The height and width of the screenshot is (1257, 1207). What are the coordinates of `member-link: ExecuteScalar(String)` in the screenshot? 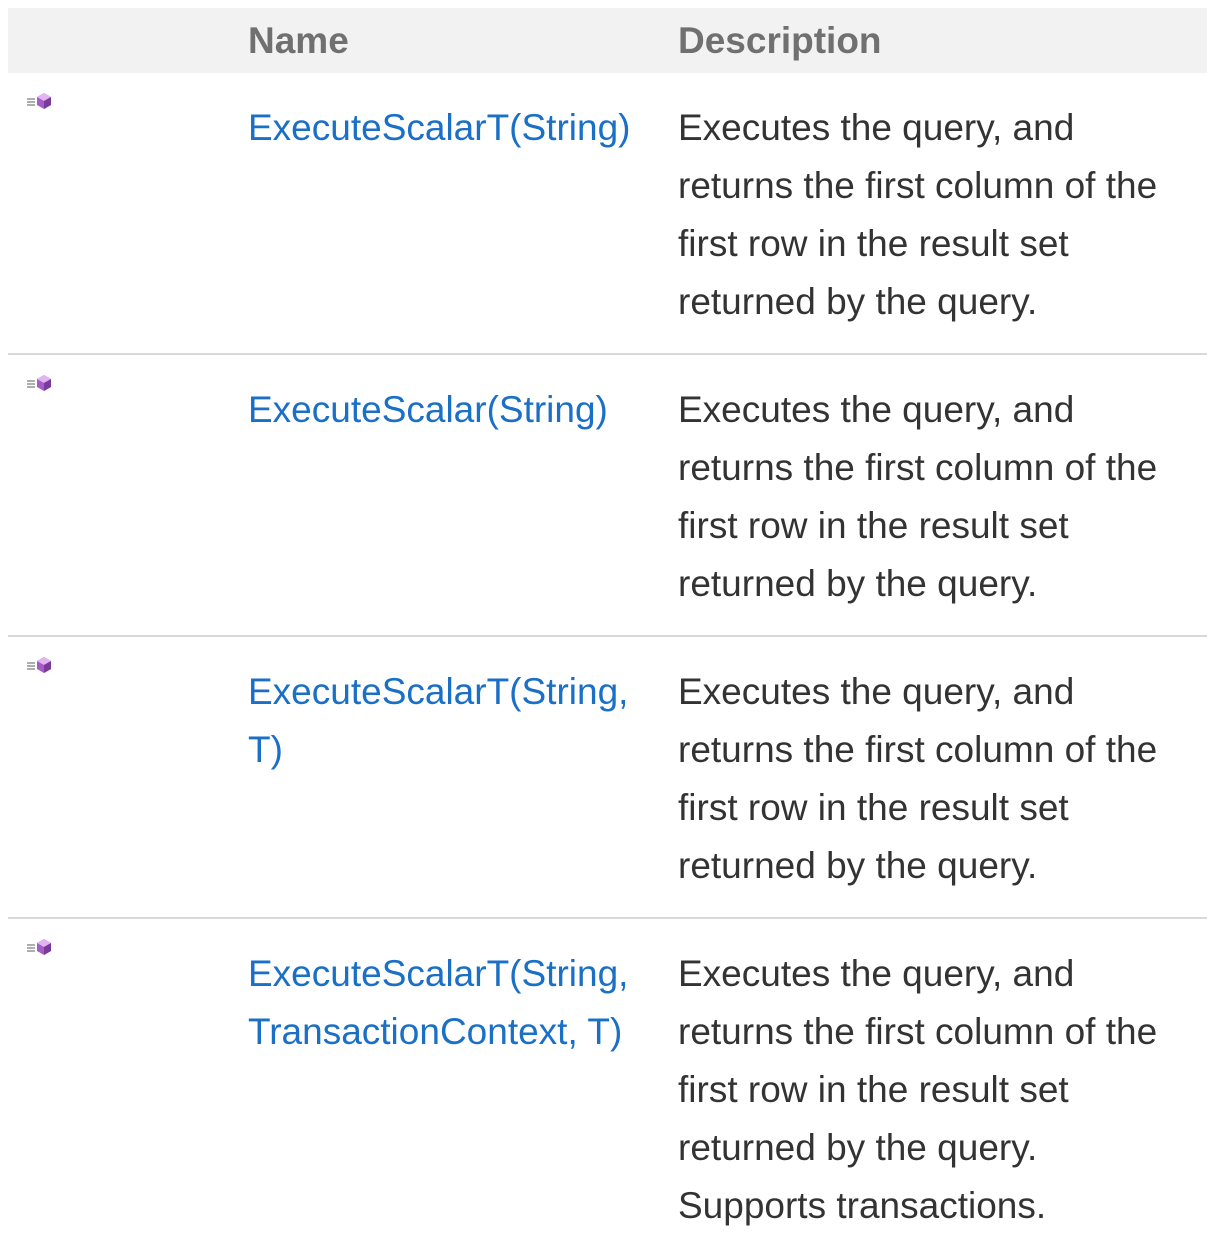 It's located at (458, 410).